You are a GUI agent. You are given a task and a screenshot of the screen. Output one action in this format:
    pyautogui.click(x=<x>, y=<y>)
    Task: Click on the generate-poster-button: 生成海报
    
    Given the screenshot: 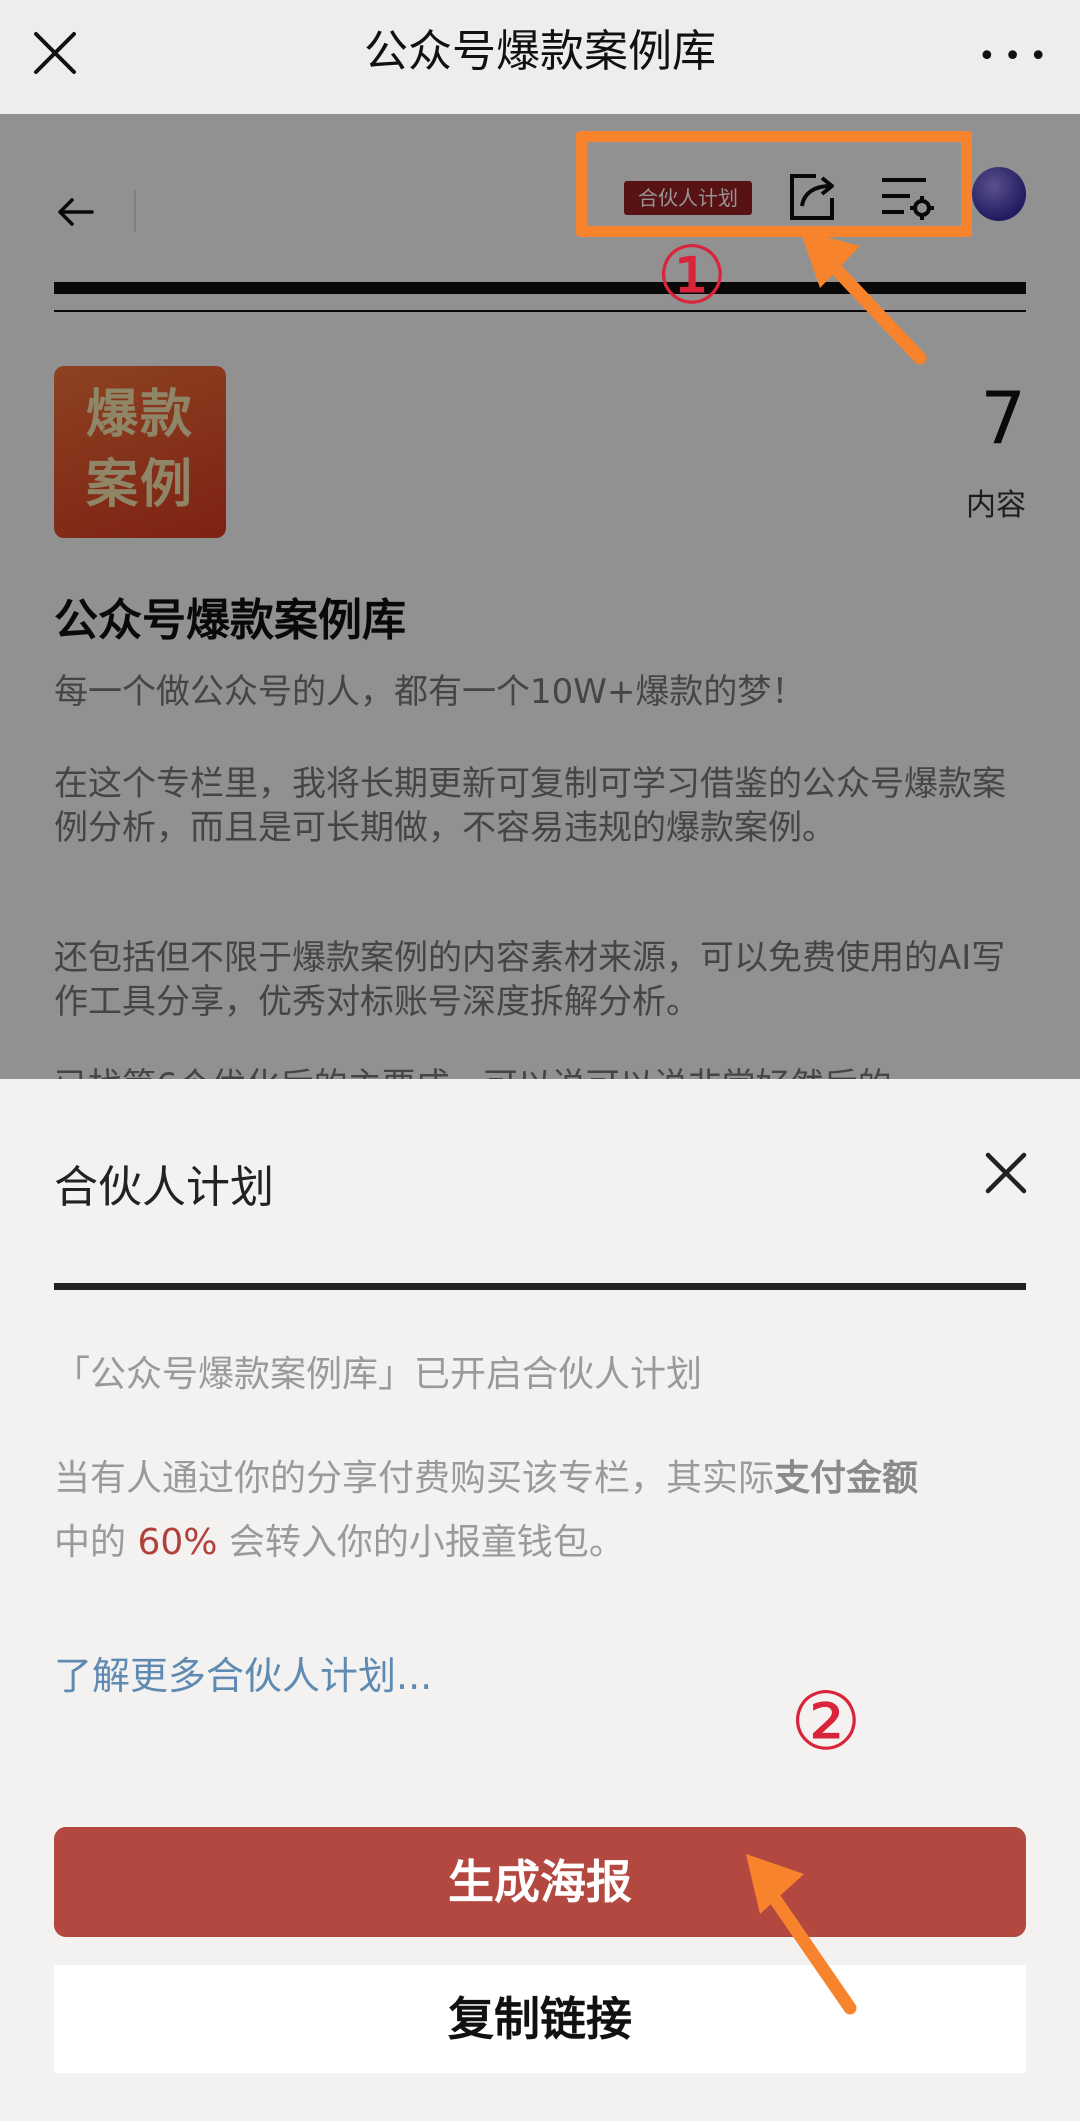 What is the action you would take?
    pyautogui.click(x=540, y=1882)
    